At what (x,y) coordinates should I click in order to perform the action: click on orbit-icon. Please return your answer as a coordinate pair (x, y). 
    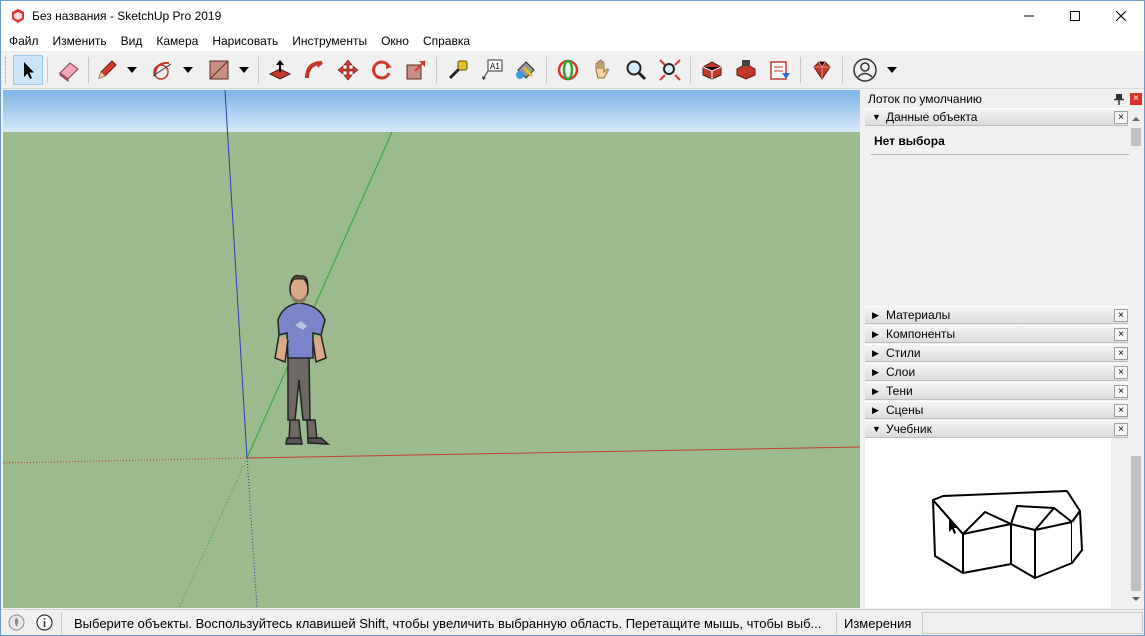
    Looking at the image, I should click on (568, 70).